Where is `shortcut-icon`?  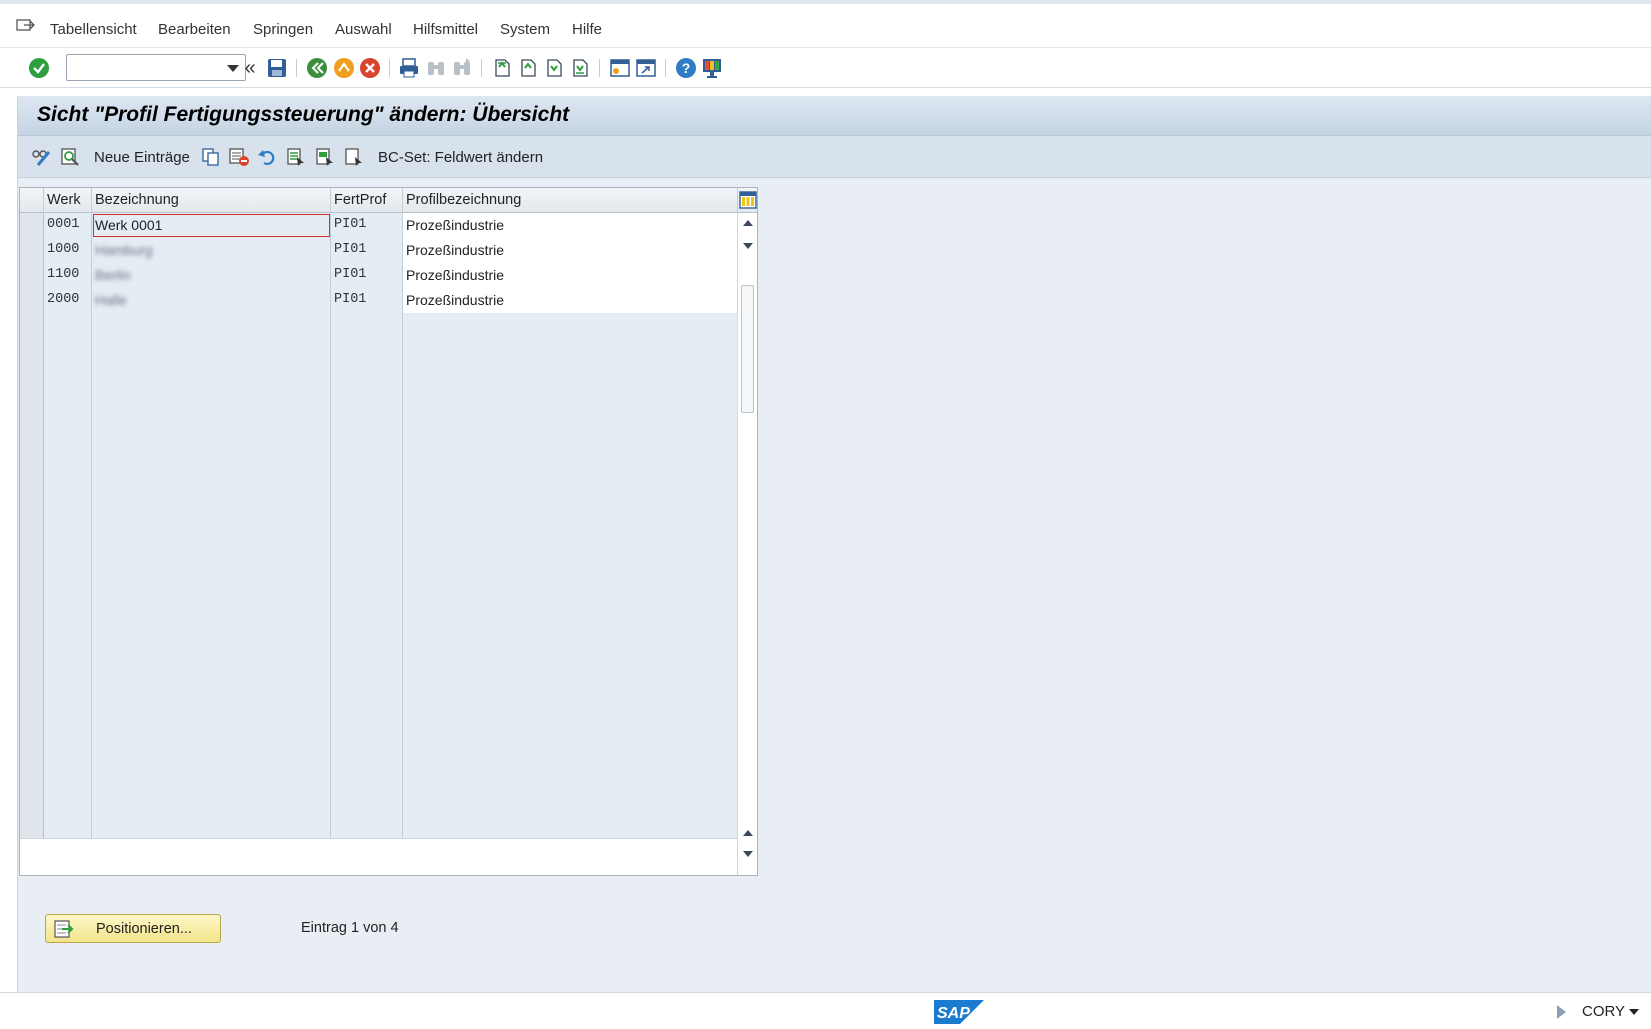
shortcut-icon is located at coordinates (646, 68).